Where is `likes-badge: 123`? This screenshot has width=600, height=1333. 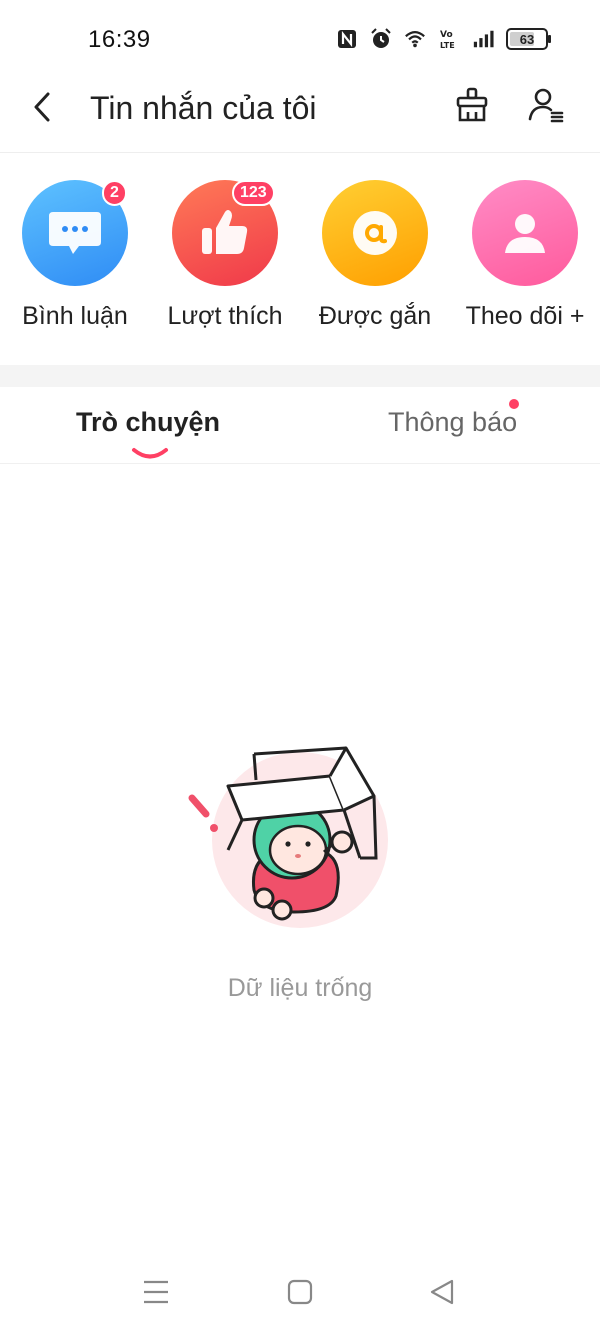 likes-badge: 123 is located at coordinates (253, 193).